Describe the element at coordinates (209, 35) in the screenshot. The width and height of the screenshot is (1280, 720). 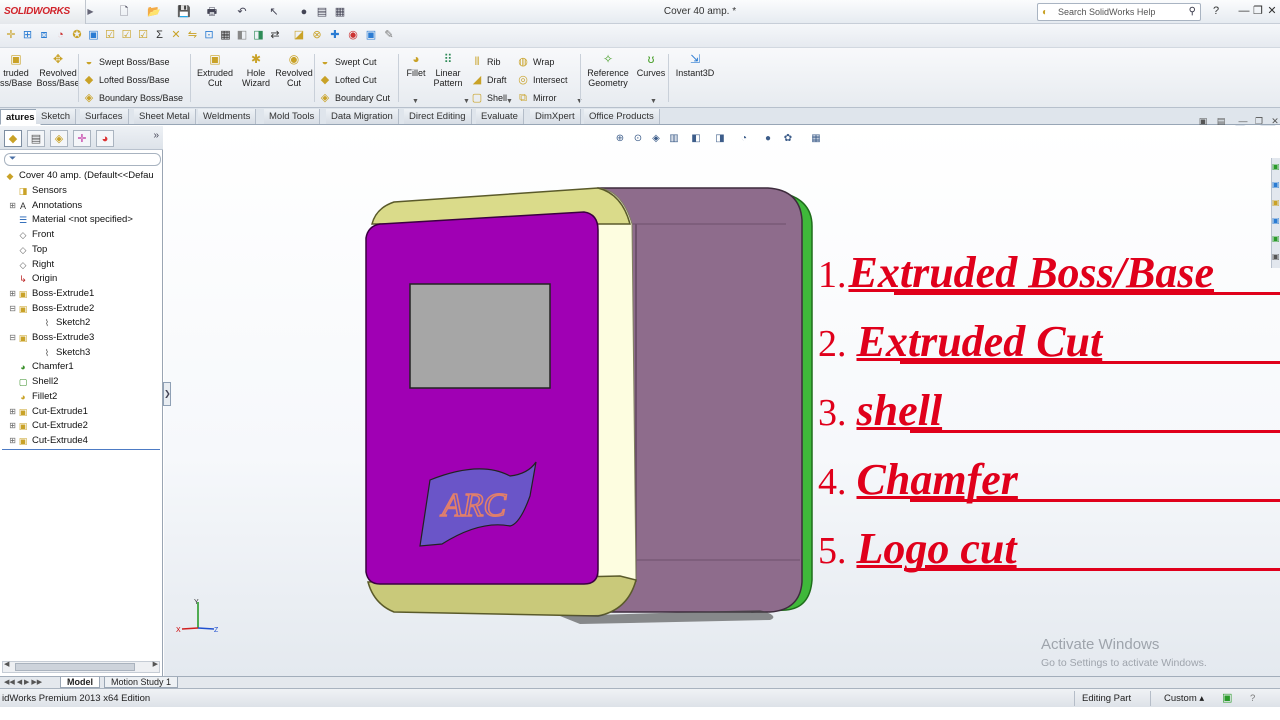
I see `toolbar-tool-icon: ⊡` at that location.